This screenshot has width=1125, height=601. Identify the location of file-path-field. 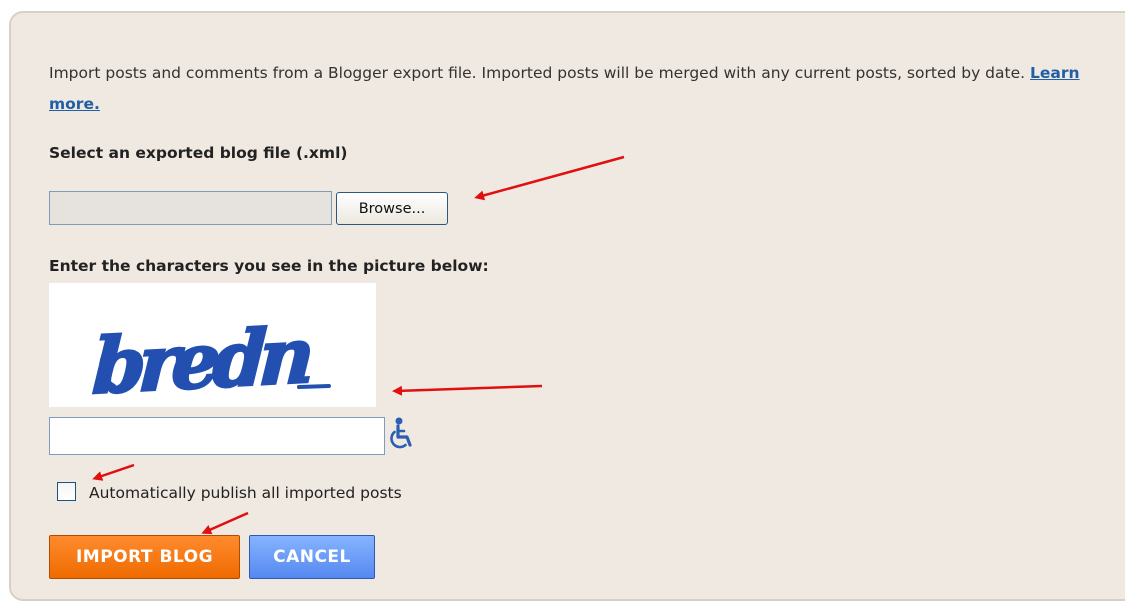
(190, 208).